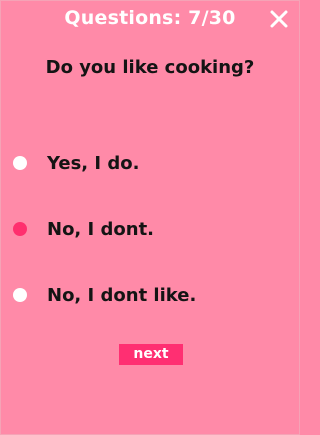  Describe the element at coordinates (122, 295) in the screenshot. I see `answer-label: No, I dont like.` at that location.